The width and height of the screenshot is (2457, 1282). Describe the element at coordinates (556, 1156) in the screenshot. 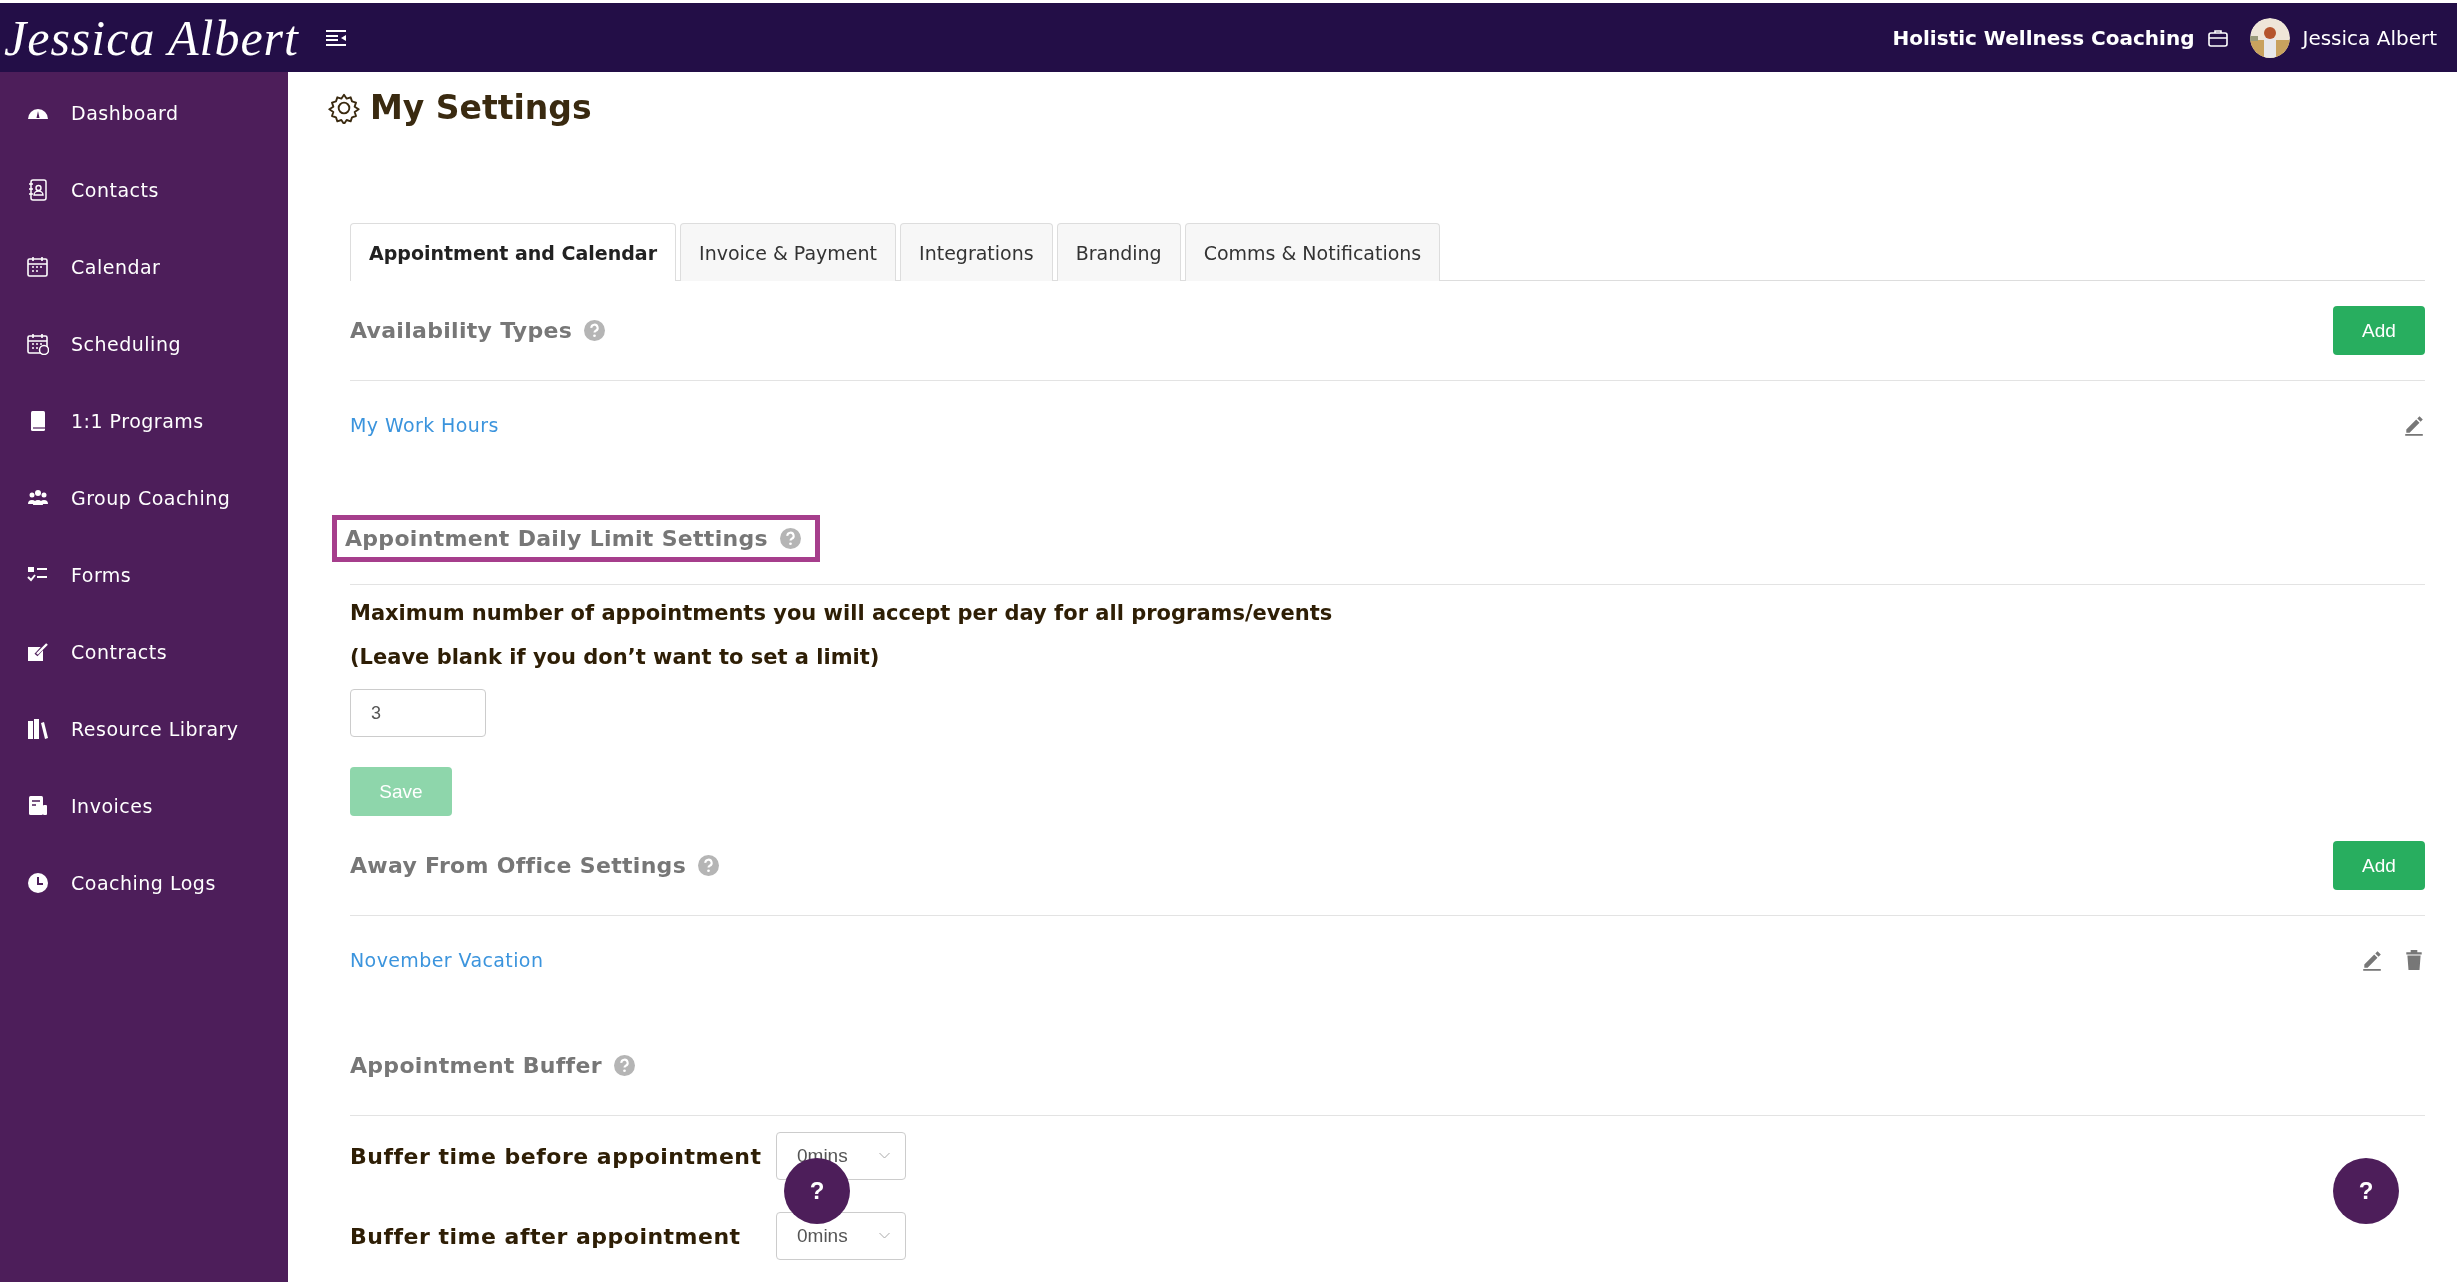

I see `field-label: Buffer time before appointment` at that location.